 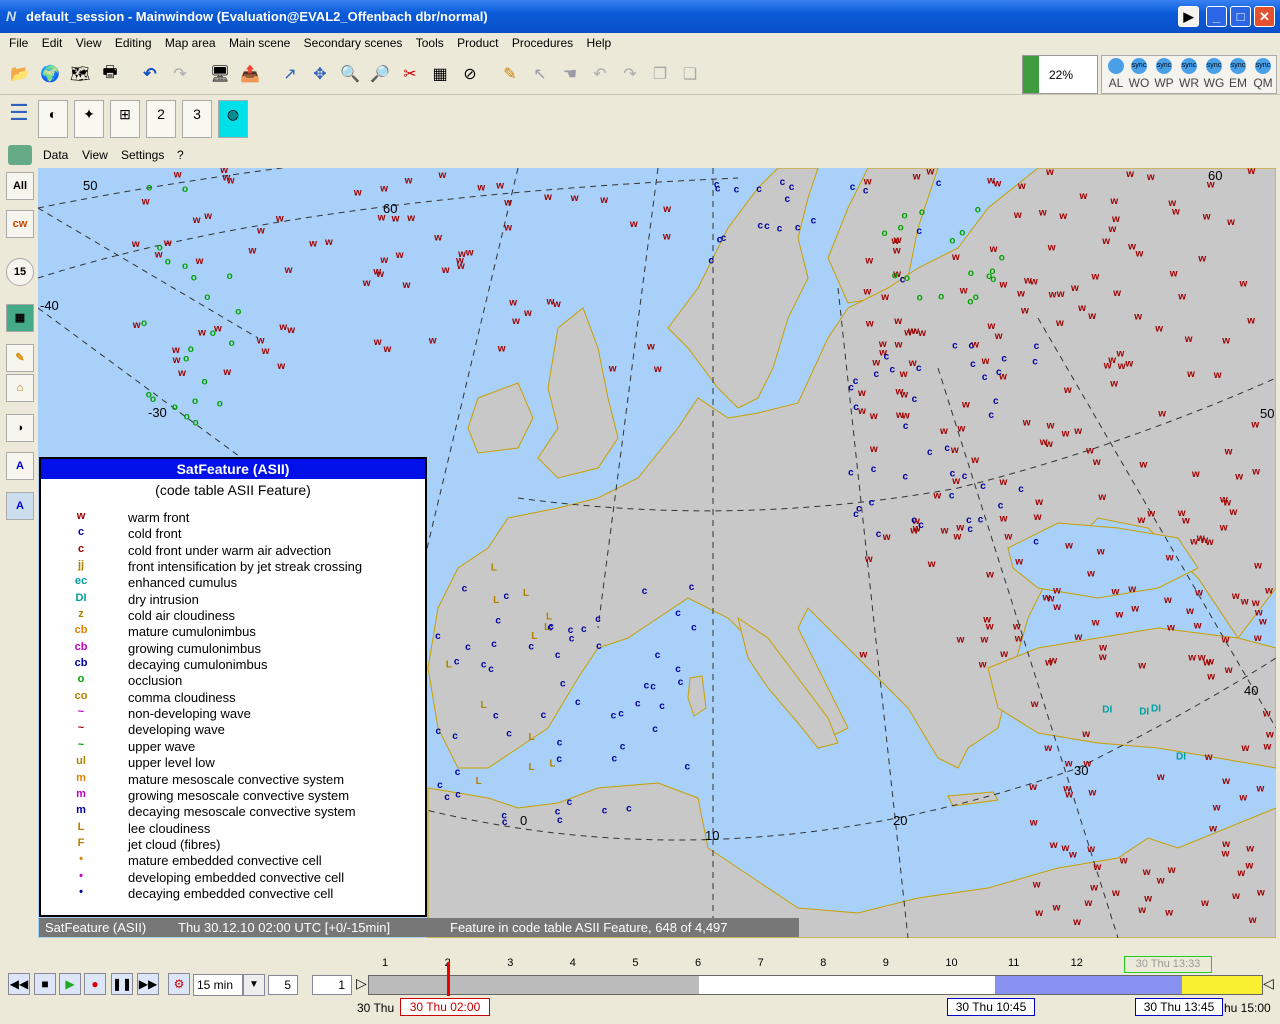 I want to click on field-b: 1, so click(x=332, y=985).